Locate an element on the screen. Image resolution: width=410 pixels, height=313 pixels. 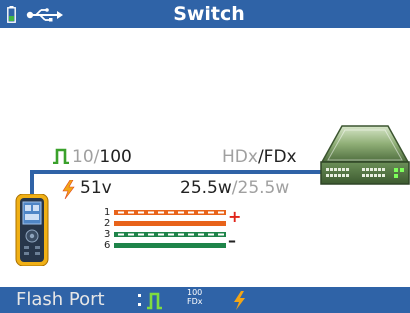
status-speed: 100 FDx is located at coordinates (195, 297).